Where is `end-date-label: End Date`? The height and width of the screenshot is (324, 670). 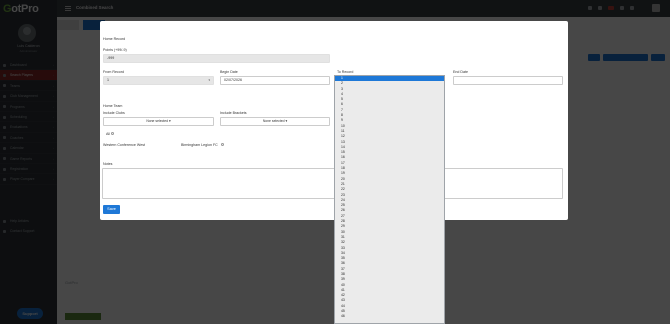
end-date-label: End Date is located at coordinates (460, 72).